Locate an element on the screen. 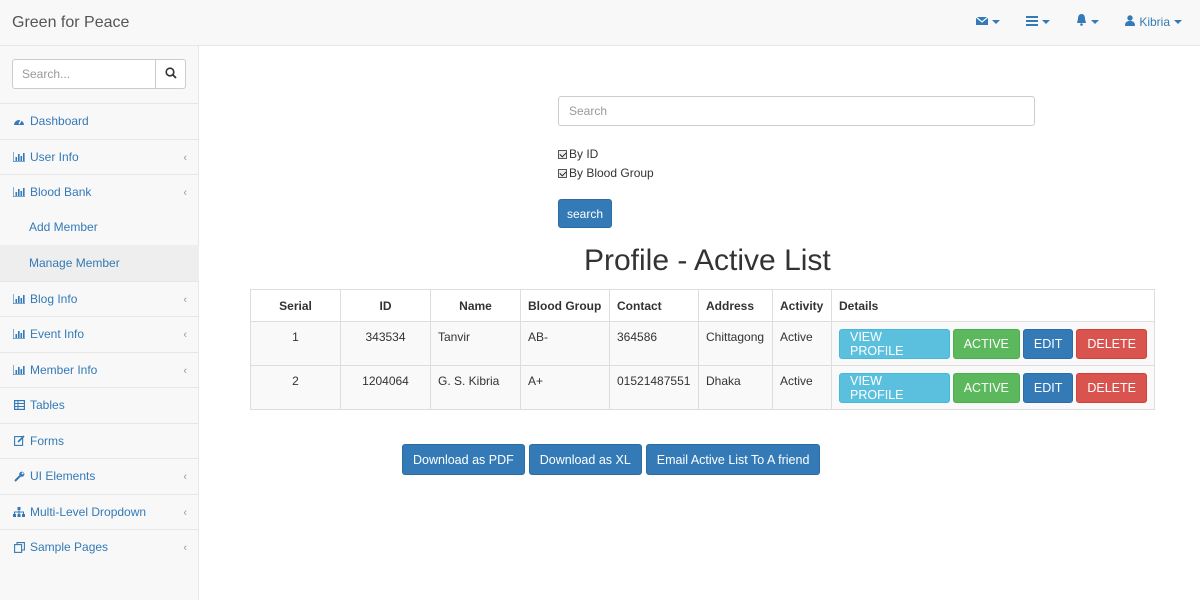 This screenshot has height=600, width=1200. search-icon is located at coordinates (170, 74).